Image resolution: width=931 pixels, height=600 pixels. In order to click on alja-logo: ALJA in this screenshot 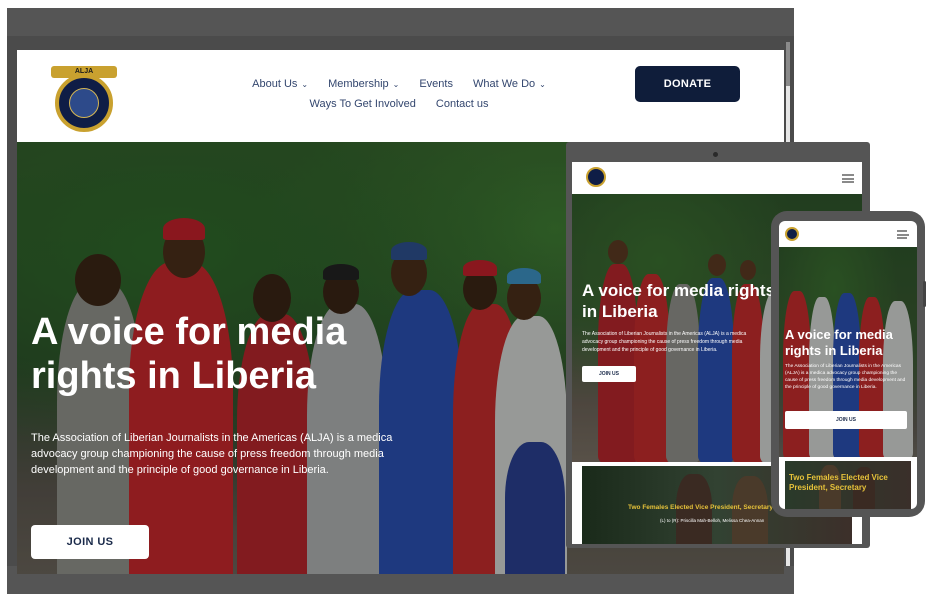, I will do `click(84, 98)`.